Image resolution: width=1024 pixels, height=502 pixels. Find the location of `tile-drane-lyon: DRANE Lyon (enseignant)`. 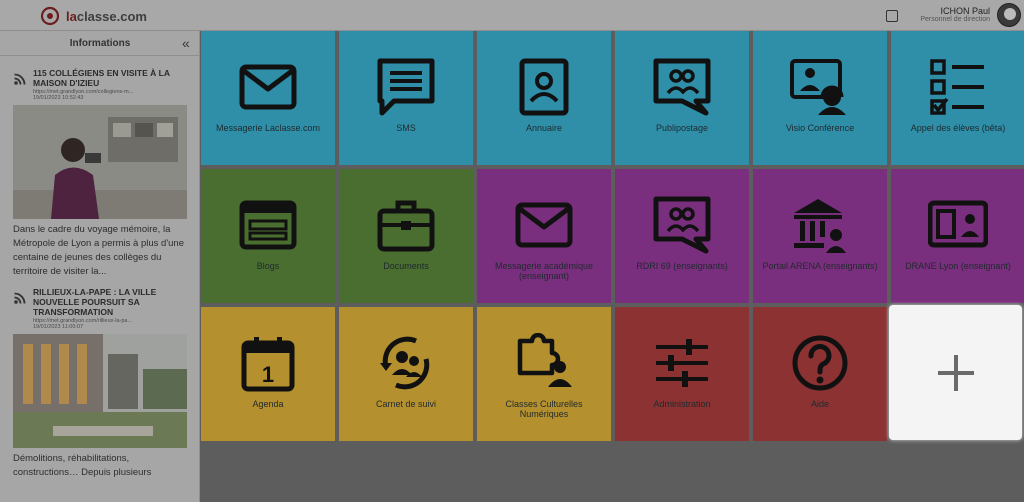

tile-drane-lyon: DRANE Lyon (enseignant) is located at coordinates (957, 236).